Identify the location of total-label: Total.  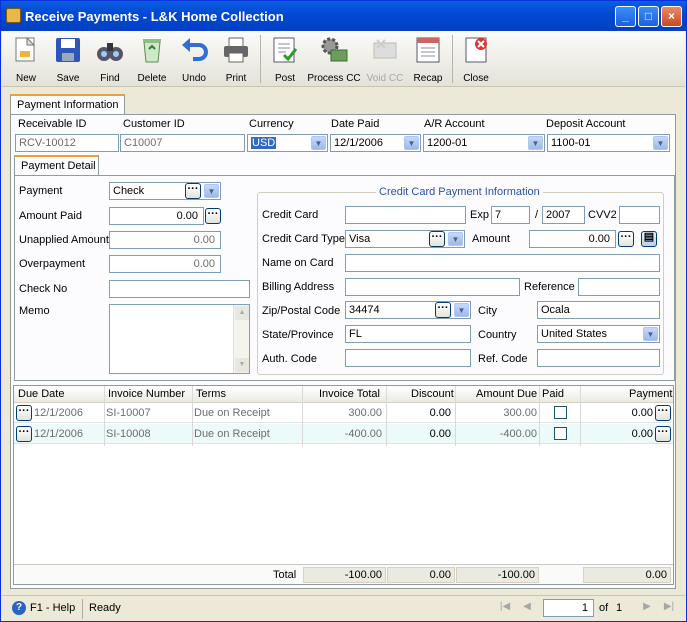
(285, 575).